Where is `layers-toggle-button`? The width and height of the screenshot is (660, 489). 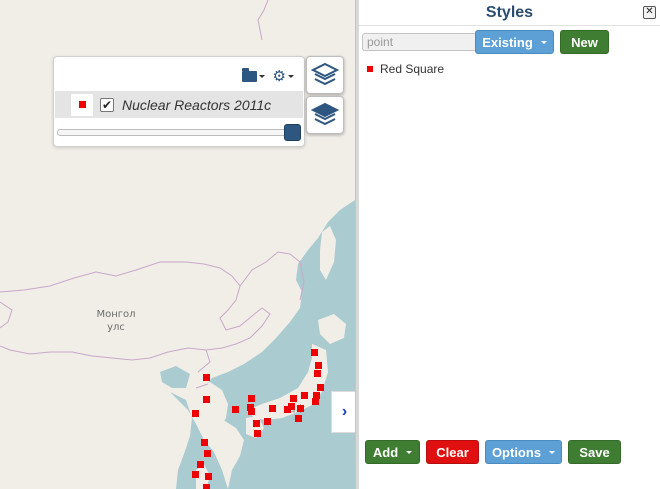
layers-toggle-button is located at coordinates (325, 75).